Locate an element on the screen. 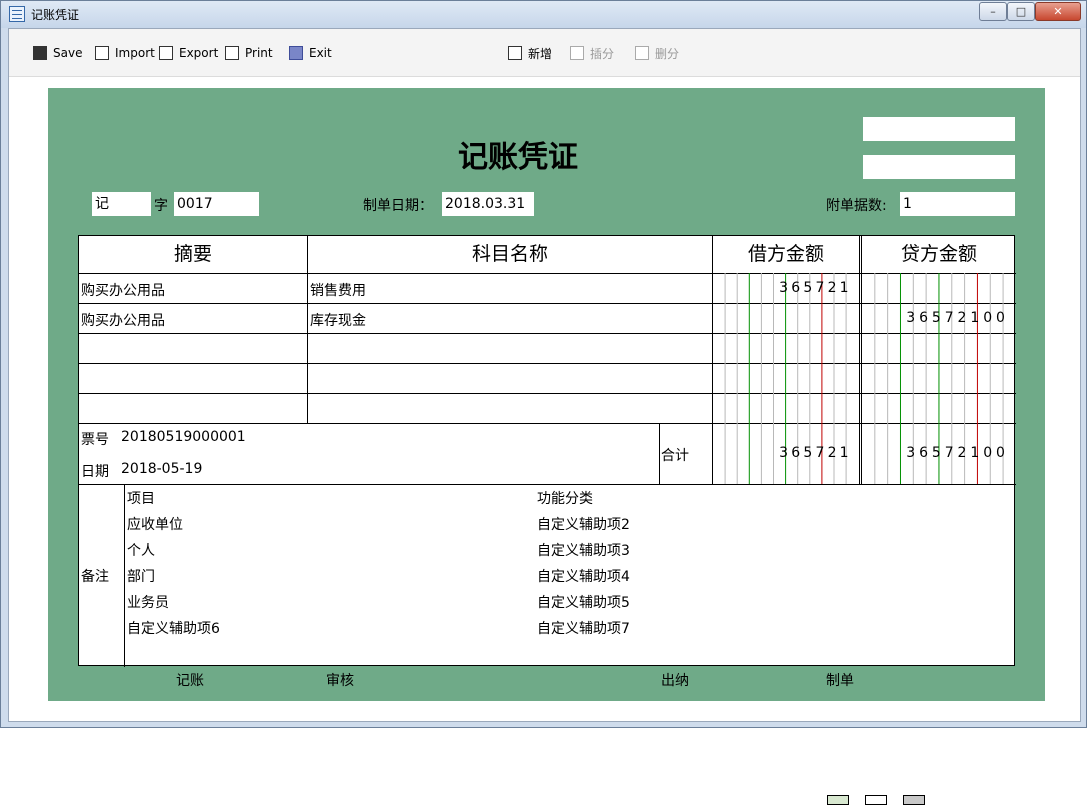  sig-bookkeeping: 记账 is located at coordinates (190, 681).